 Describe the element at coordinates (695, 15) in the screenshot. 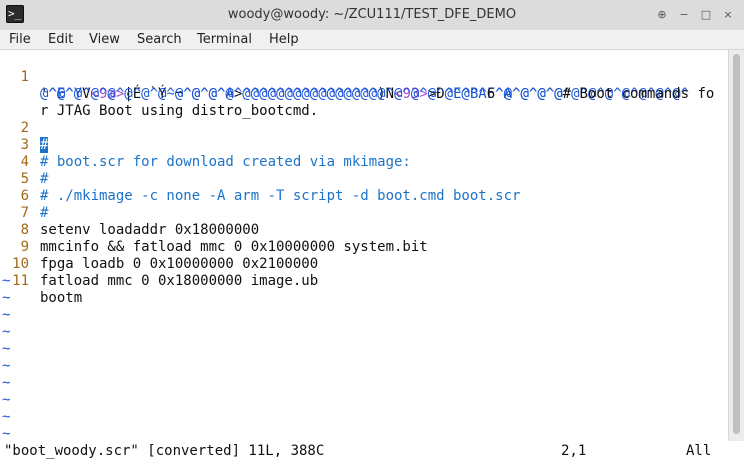

I see `window-controls: ⊕ − □ ×` at that location.